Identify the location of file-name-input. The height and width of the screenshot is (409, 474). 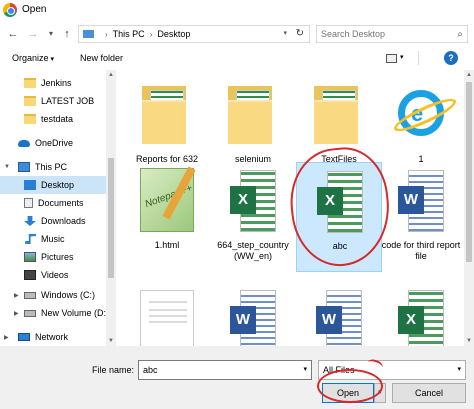
(214, 370).